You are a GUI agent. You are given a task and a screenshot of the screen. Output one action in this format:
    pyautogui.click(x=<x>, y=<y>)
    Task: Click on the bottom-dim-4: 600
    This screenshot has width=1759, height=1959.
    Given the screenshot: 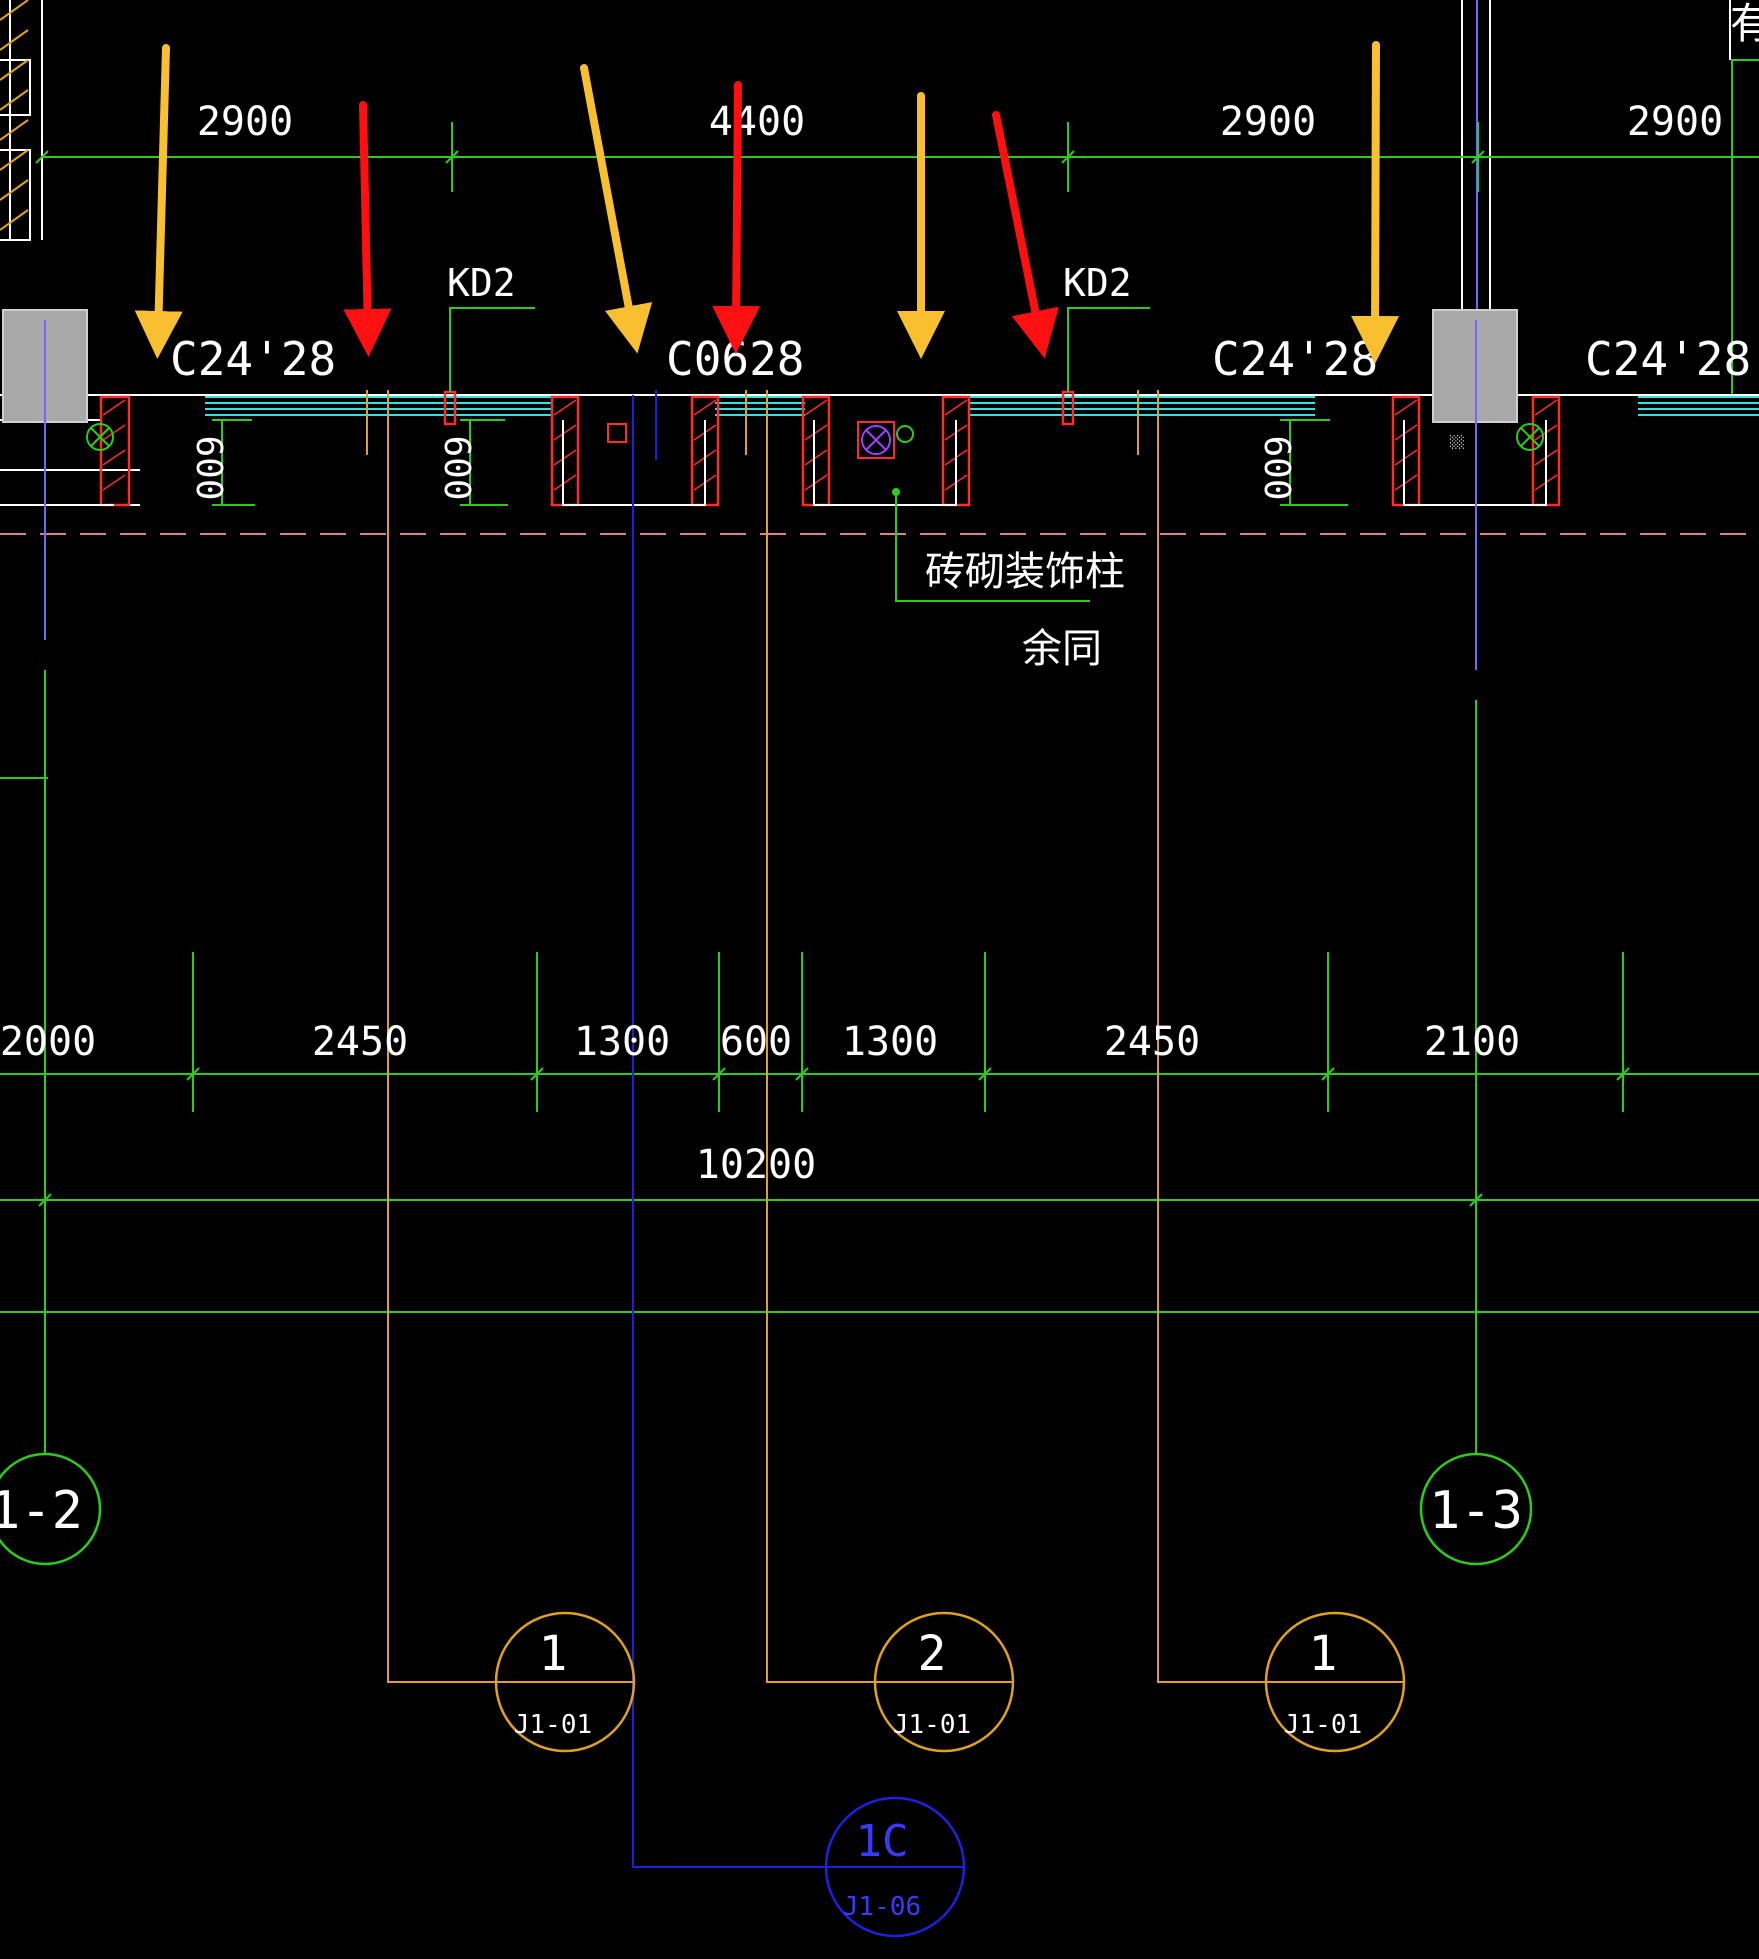 What is the action you would take?
    pyautogui.click(x=756, y=1042)
    